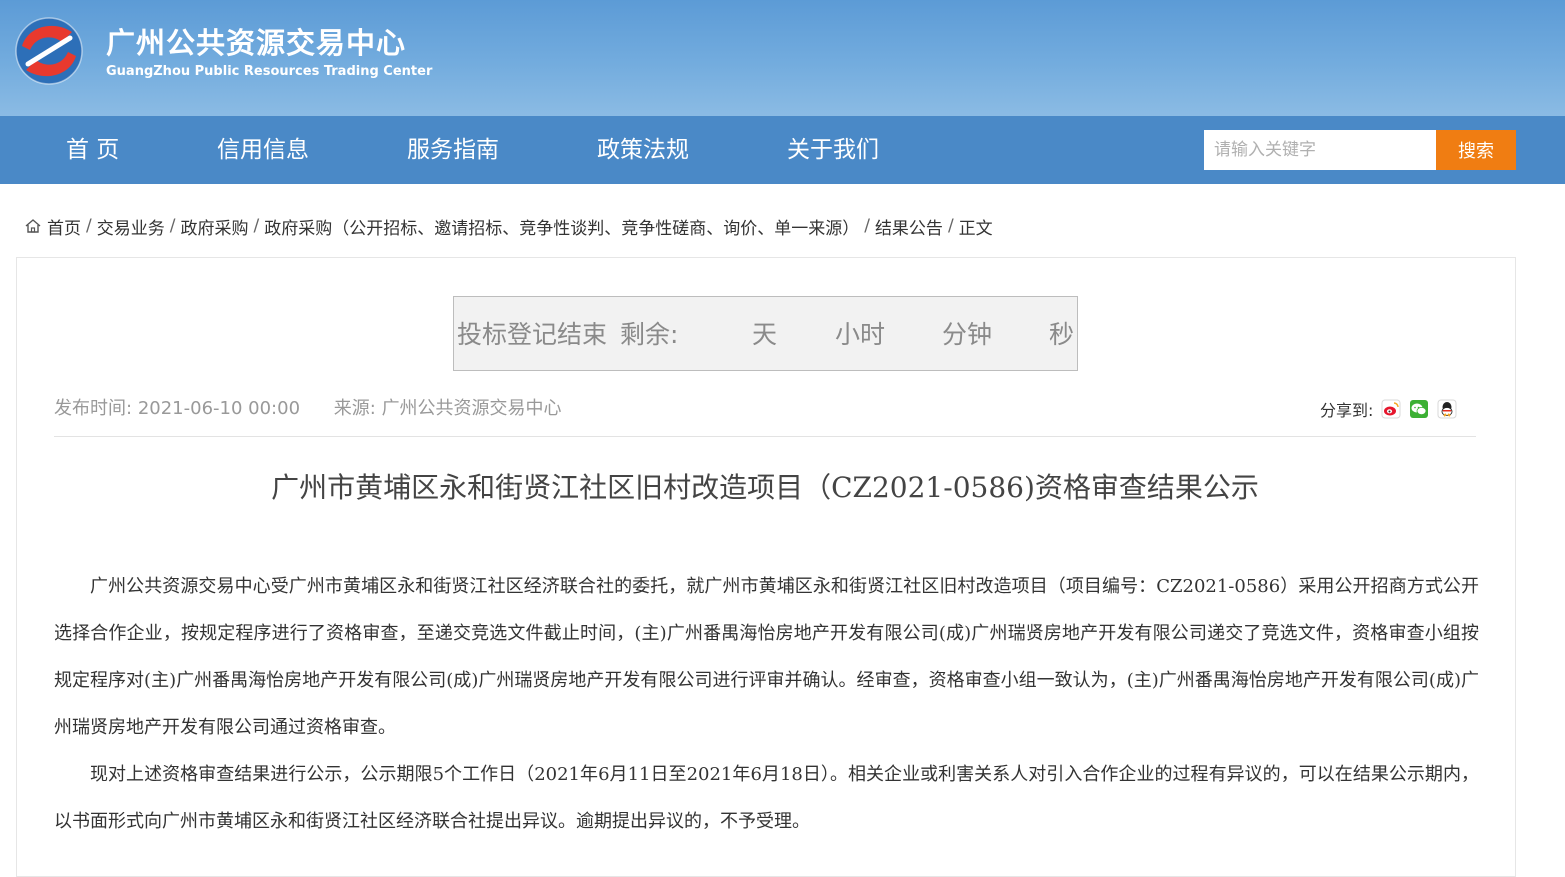 This screenshot has width=1565, height=877. I want to click on countdown-second: 秒, so click(1062, 334).